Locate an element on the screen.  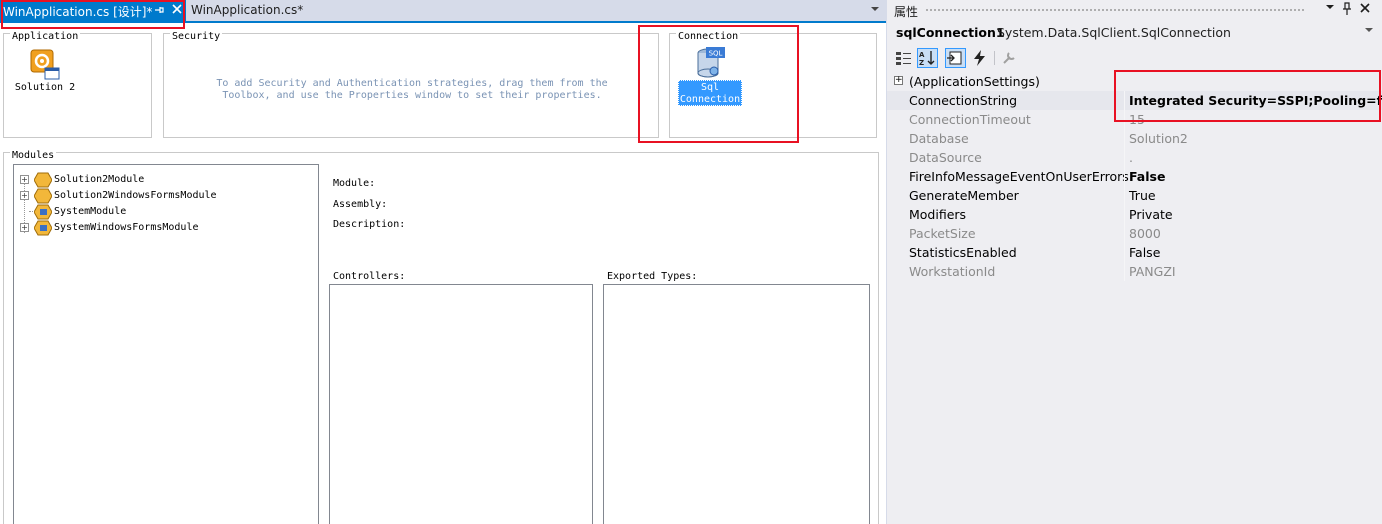
description-label: Description: is located at coordinates (369, 224).